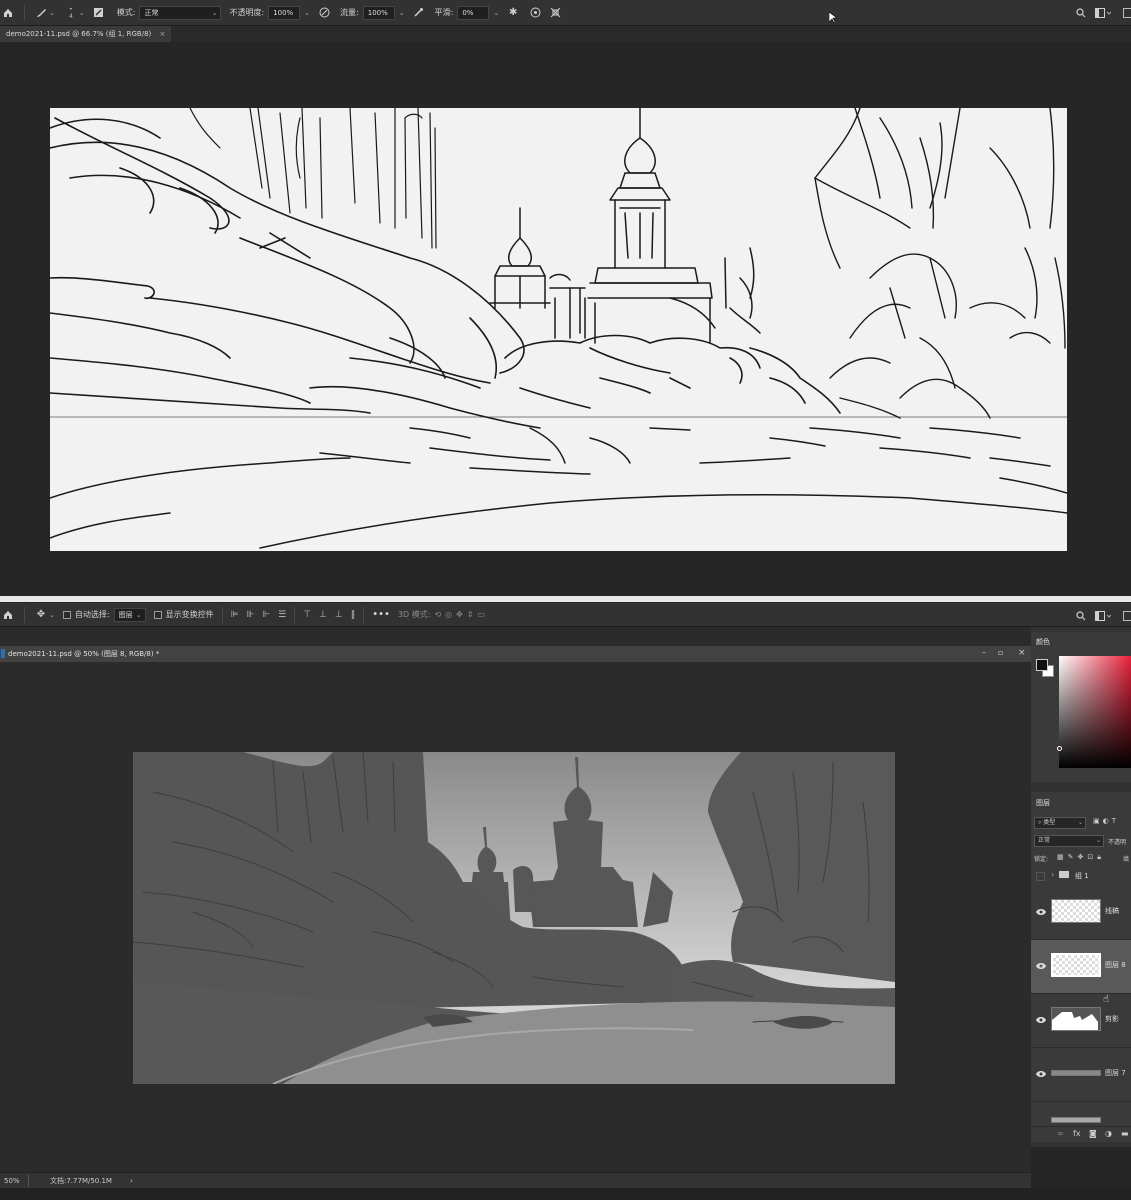 The height and width of the screenshot is (1200, 1131). I want to click on status-arrow: ›, so click(131, 1181).